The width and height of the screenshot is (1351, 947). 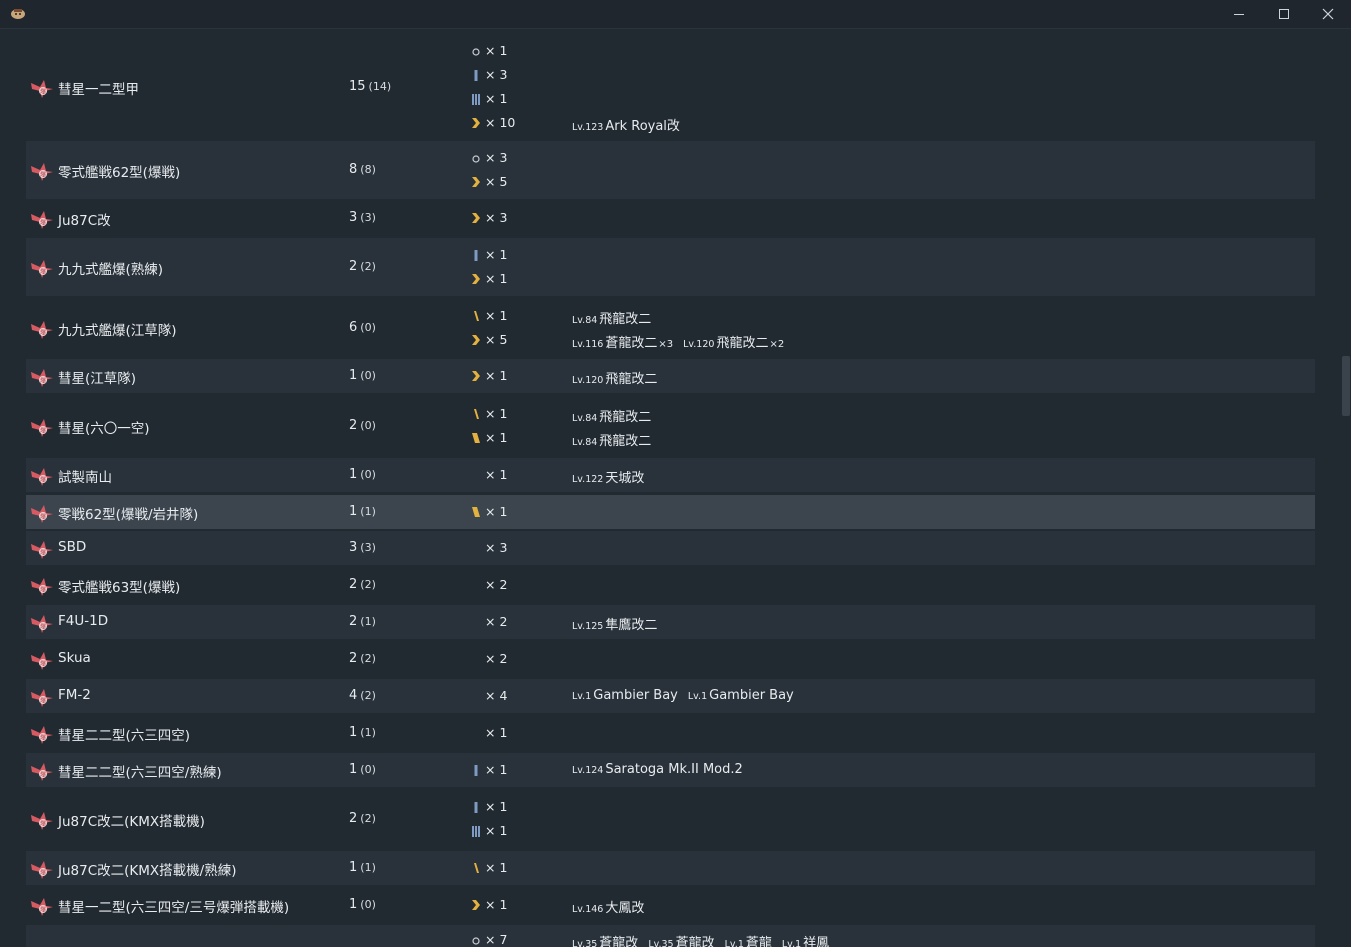 I want to click on level-group: × 10 Lv.123 Ark Royal改, so click(x=670, y=123).